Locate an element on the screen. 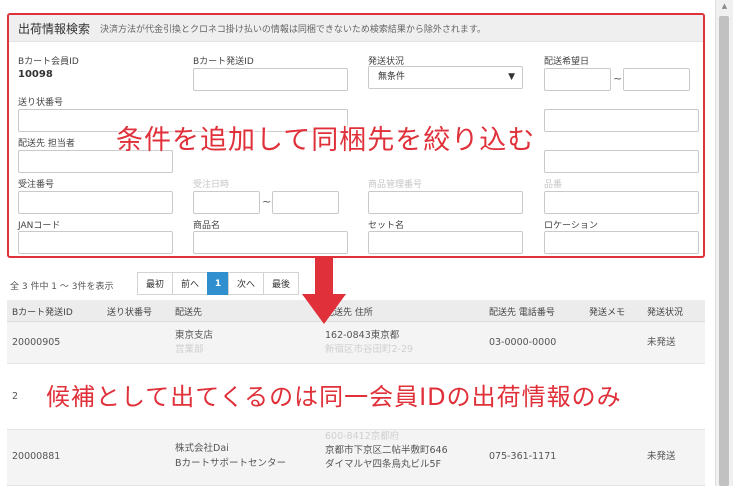 The image size is (733, 486). order-no-input is located at coordinates (95, 202).